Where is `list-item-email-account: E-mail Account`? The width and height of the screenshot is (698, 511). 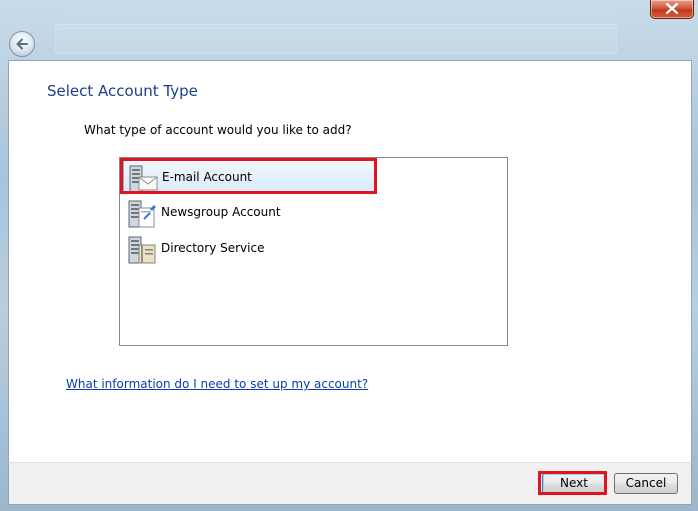 list-item-email-account: E-mail Account is located at coordinates (249, 177).